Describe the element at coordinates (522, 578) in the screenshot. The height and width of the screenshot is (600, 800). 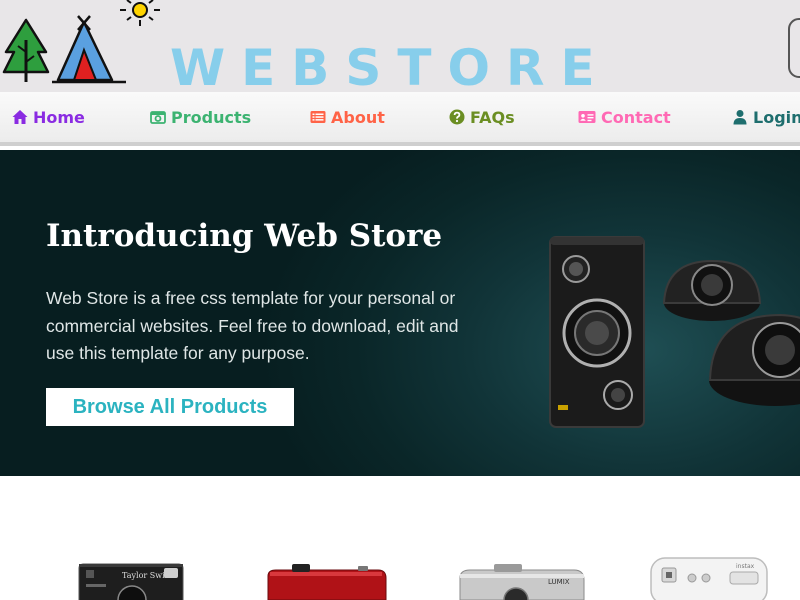
I see `product-camera-3: LUMIX` at that location.